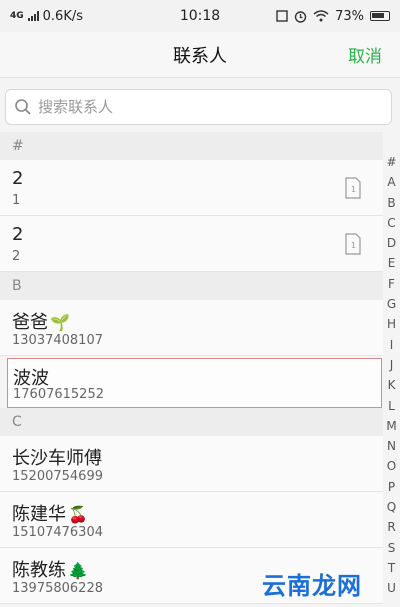 Image resolution: width=400 pixels, height=607 pixels. What do you see at coordinates (57, 532) in the screenshot?
I see `contact-phone: 15107476304` at bounding box center [57, 532].